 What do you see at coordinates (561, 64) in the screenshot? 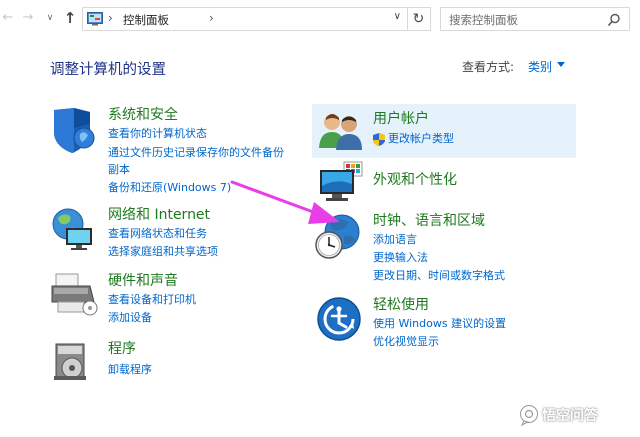
I see `view-by-chevron-down-icon` at bounding box center [561, 64].